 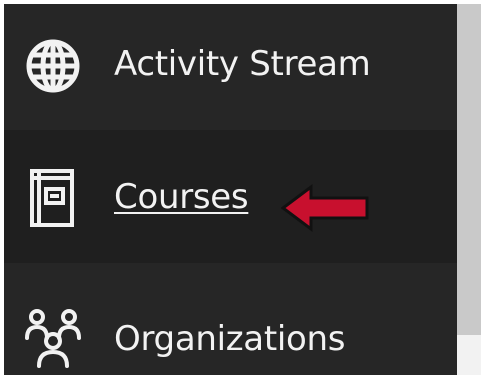 What do you see at coordinates (53, 338) in the screenshot?
I see `people-icon` at bounding box center [53, 338].